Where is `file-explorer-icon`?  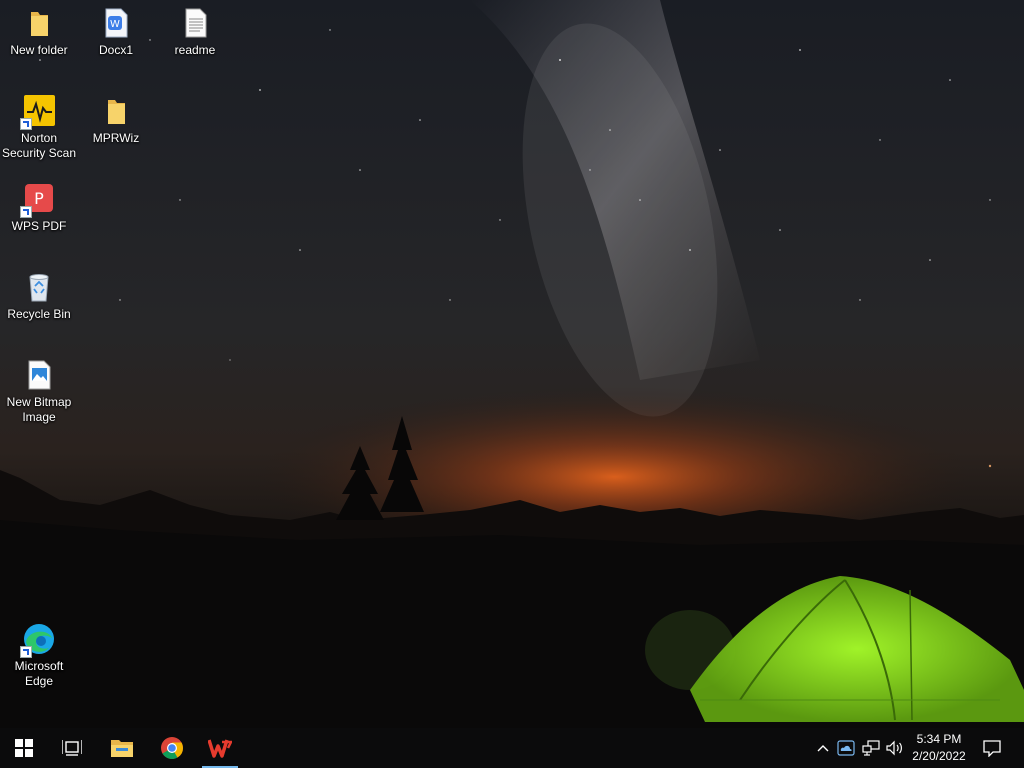
file-explorer-icon is located at coordinates (122, 748).